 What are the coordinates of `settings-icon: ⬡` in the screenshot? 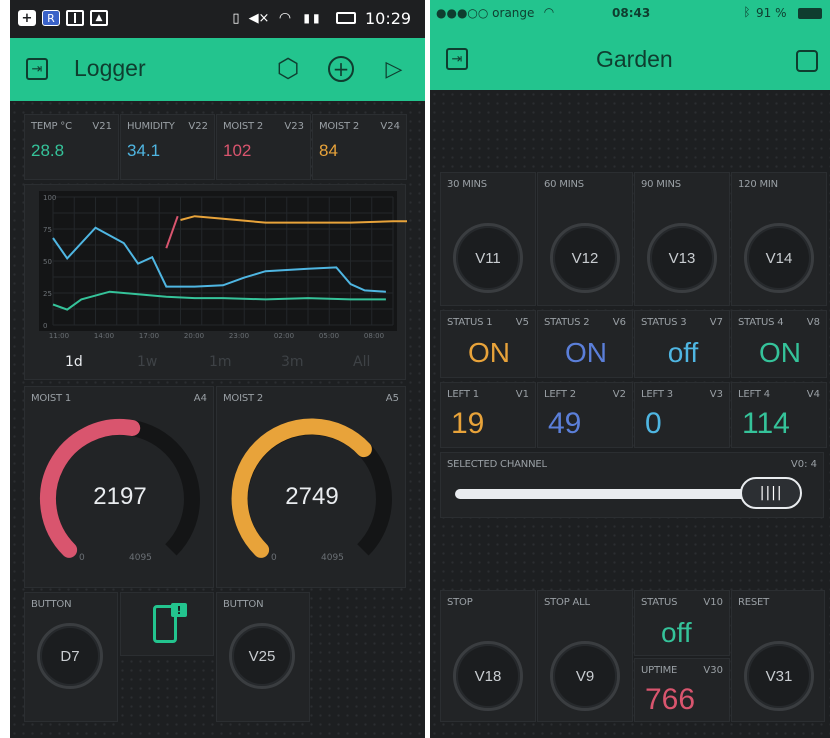 It's located at (288, 69).